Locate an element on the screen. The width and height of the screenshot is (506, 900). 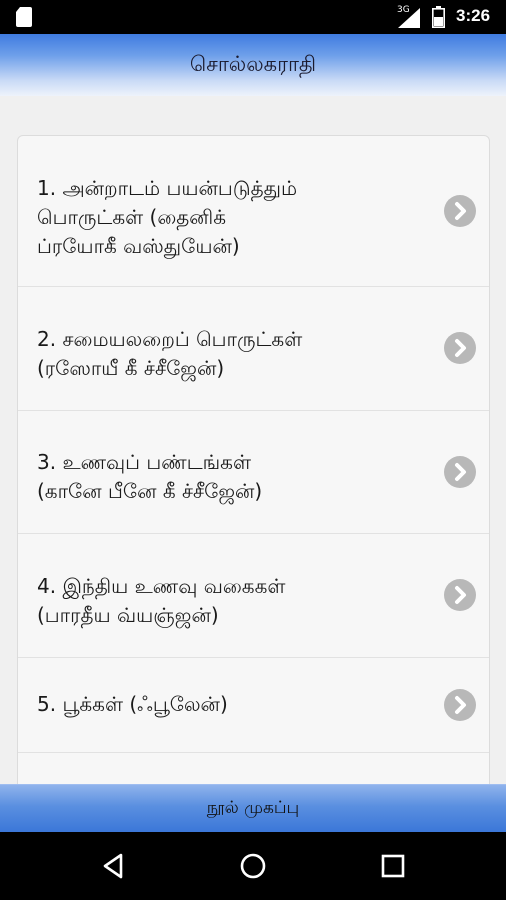
list-item: 5. பூக்கள் (ஃபூலேன்) is located at coordinates (253, 705).